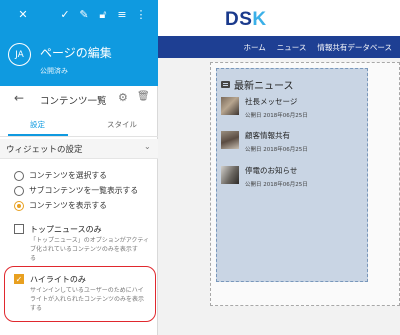 The height and width of the screenshot is (335, 400). What do you see at coordinates (84, 190) in the screenshot?
I see `radio-label: サブコンテンツを一覧表示する` at bounding box center [84, 190].